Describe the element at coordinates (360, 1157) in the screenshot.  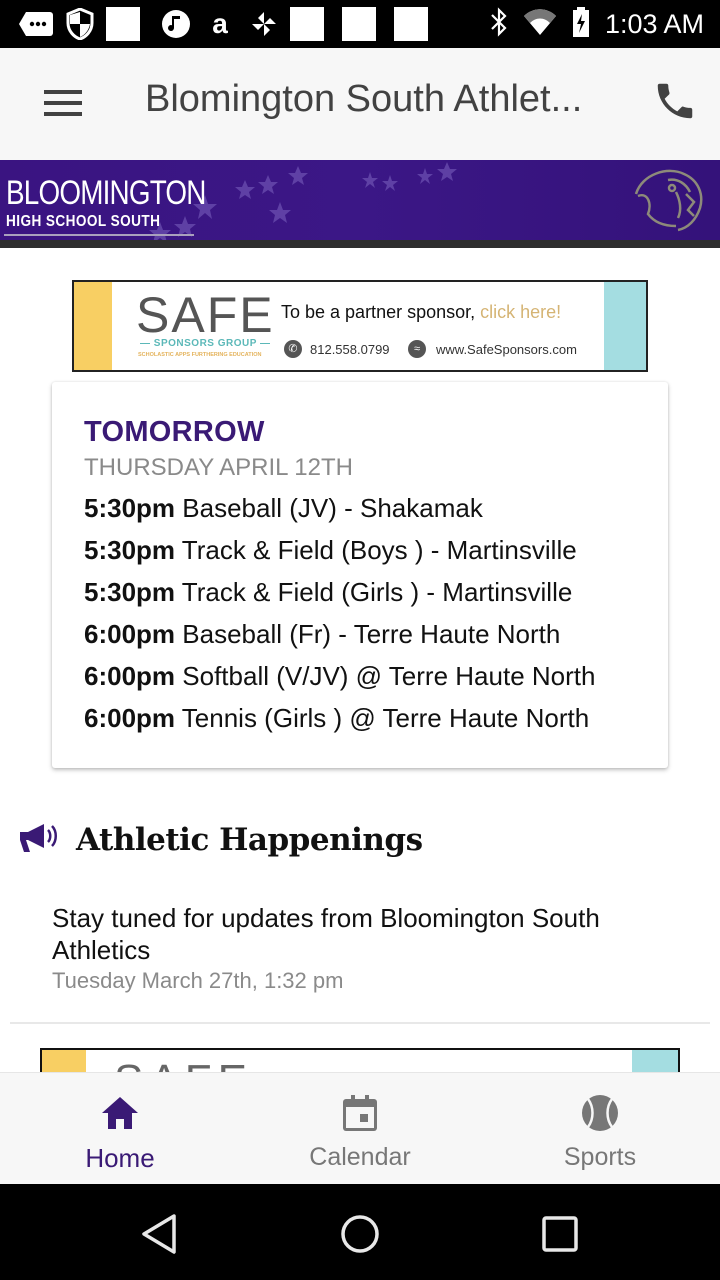
I see `nav-label: Calendar` at that location.